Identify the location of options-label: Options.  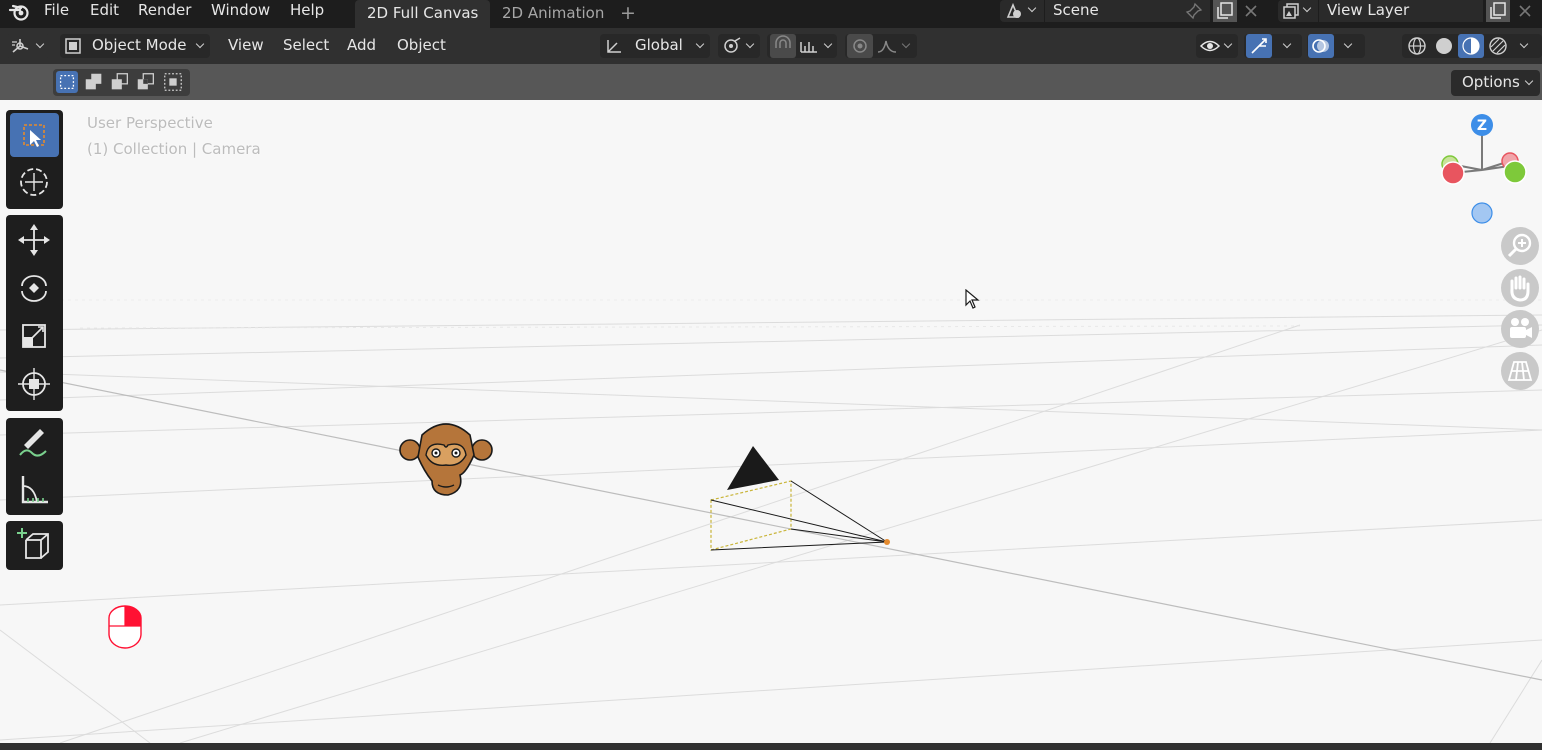
(1491, 82).